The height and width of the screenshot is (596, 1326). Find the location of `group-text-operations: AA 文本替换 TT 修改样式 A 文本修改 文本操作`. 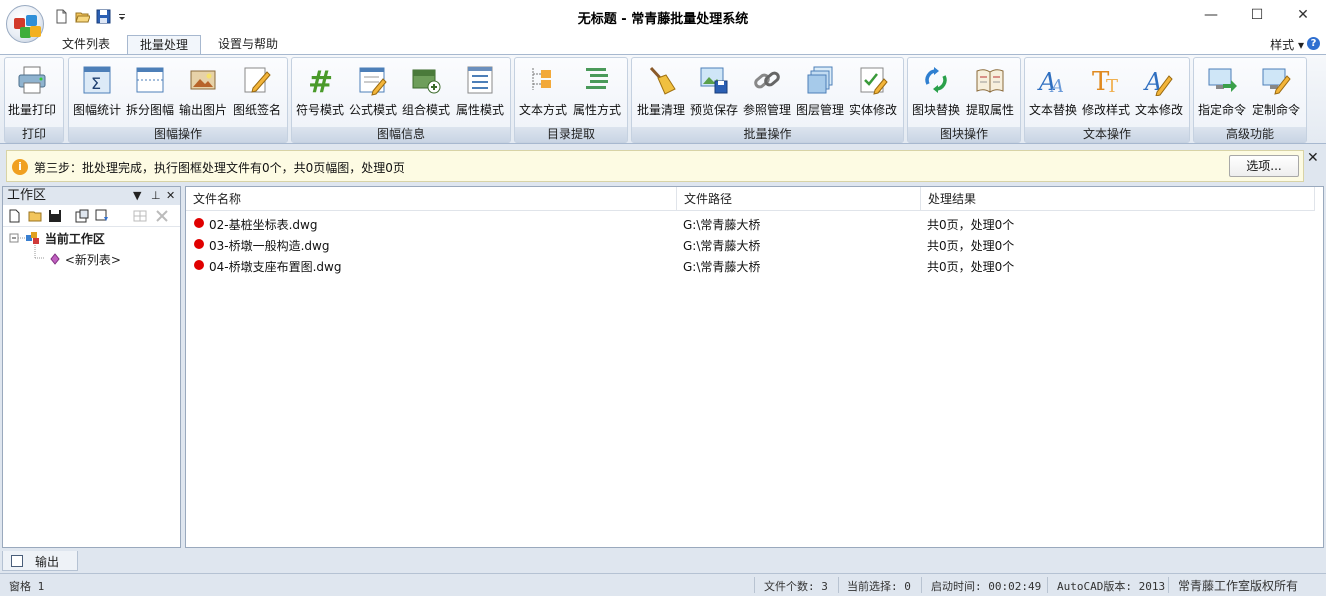

group-text-operations: AA 文本替换 TT 修改样式 A 文本修改 文本操作 is located at coordinates (1107, 100).